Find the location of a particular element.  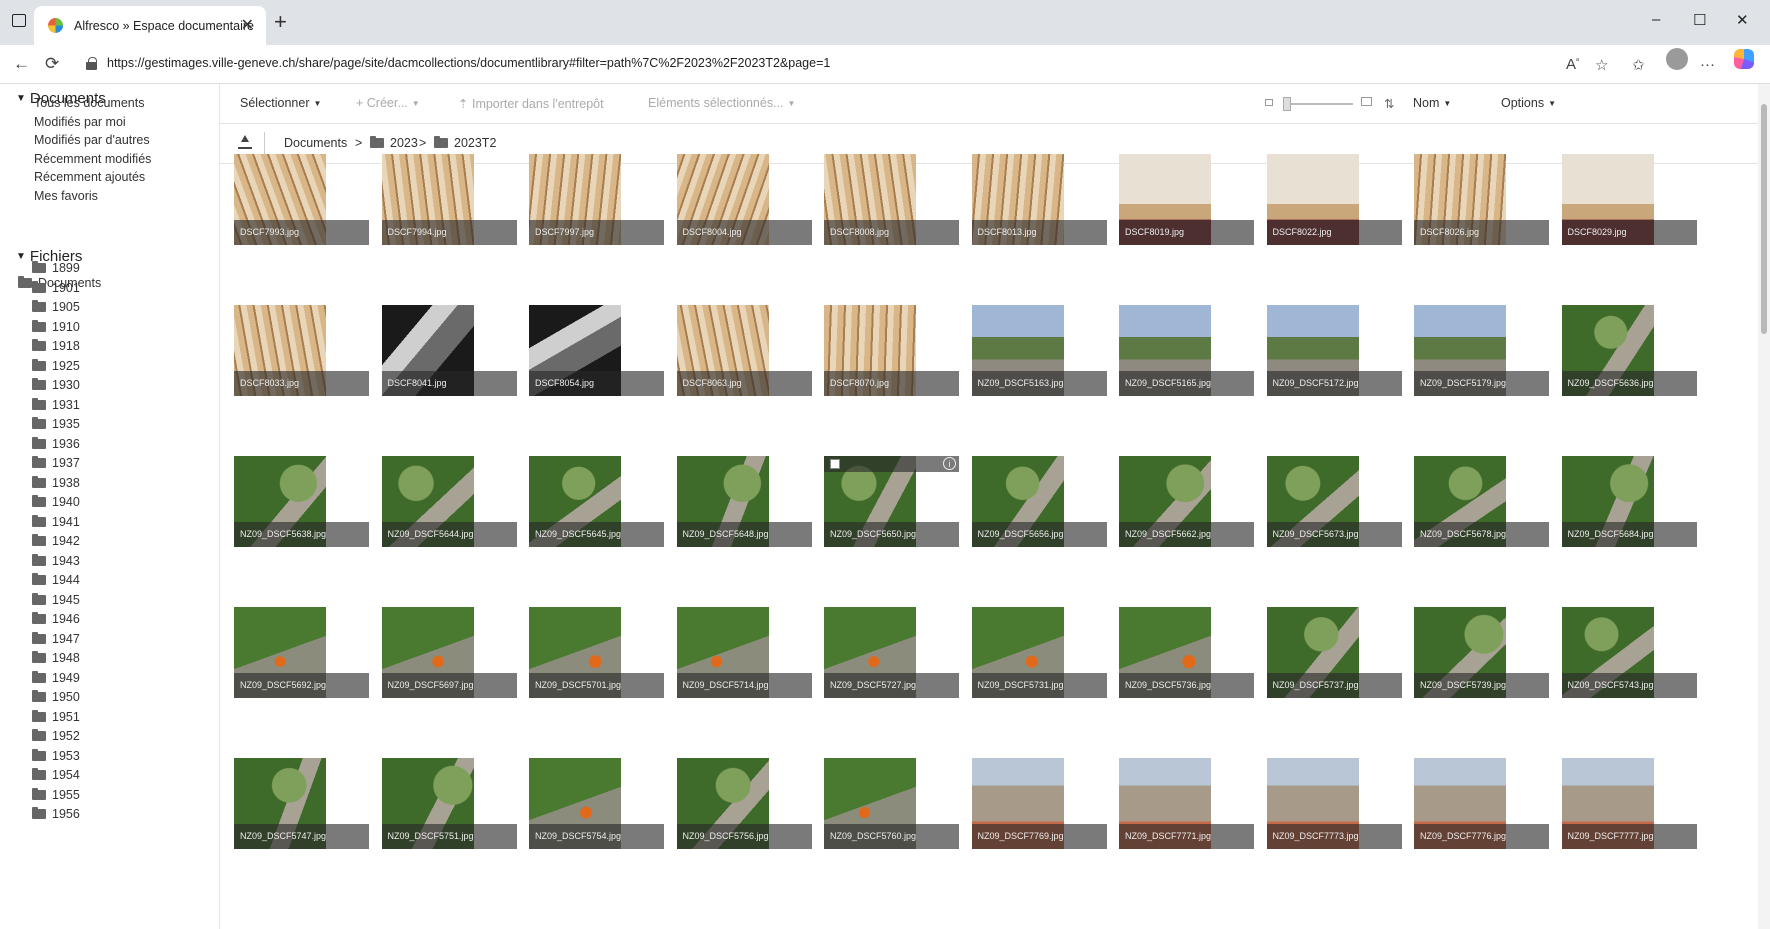

folder-item: 1935 is located at coordinates (56, 424).